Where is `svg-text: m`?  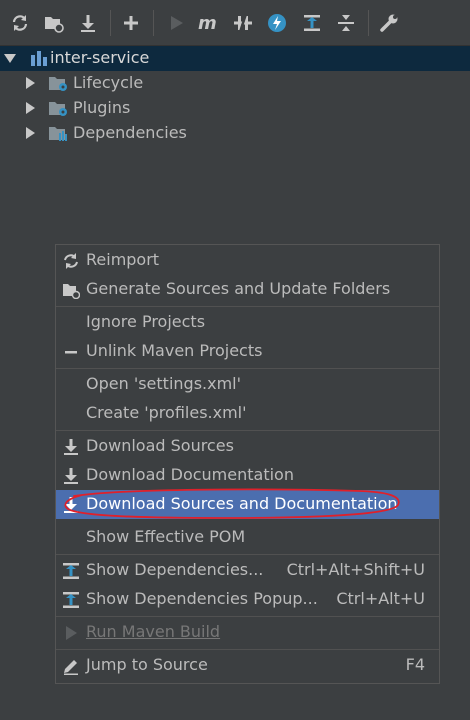 svg-text: m is located at coordinates (207, 23).